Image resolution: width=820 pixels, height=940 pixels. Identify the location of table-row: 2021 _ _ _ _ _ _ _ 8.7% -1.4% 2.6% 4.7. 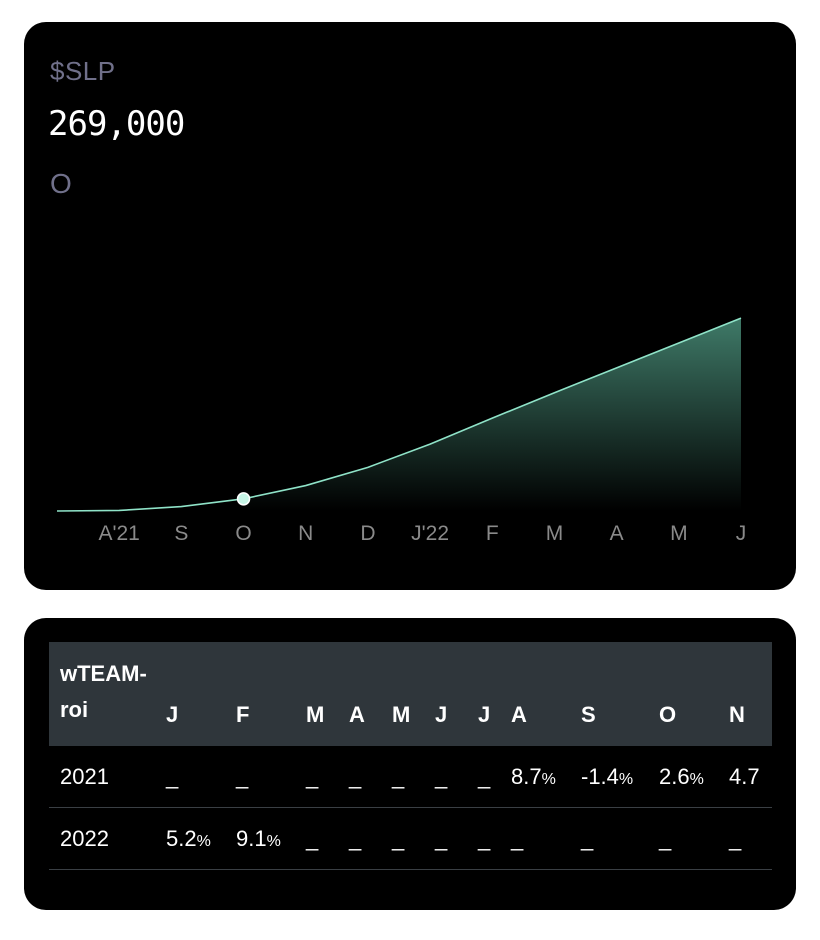
(410, 777).